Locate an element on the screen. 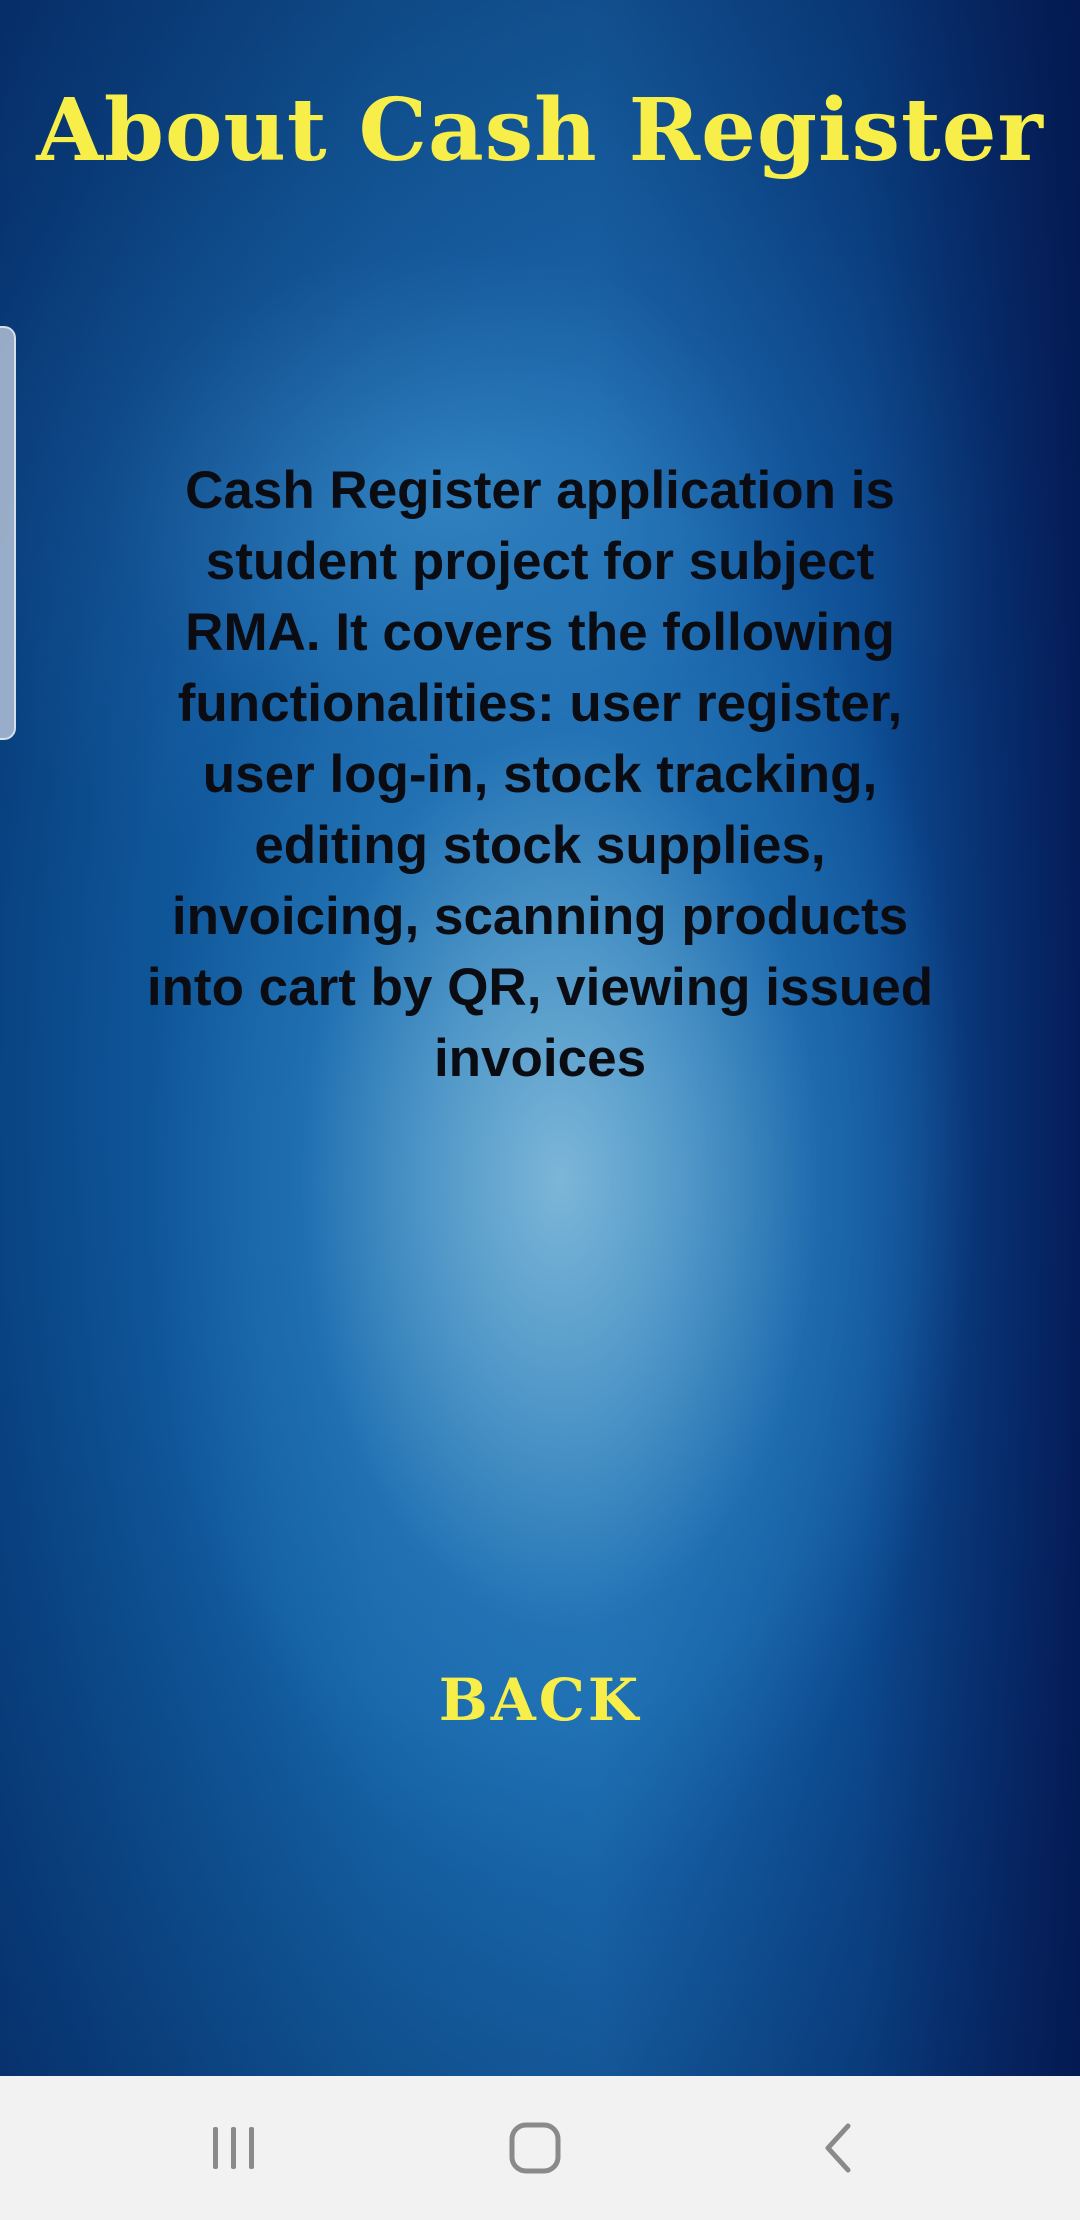 The height and width of the screenshot is (2220, 1080). back-chevron-icon is located at coordinates (838, 2148).